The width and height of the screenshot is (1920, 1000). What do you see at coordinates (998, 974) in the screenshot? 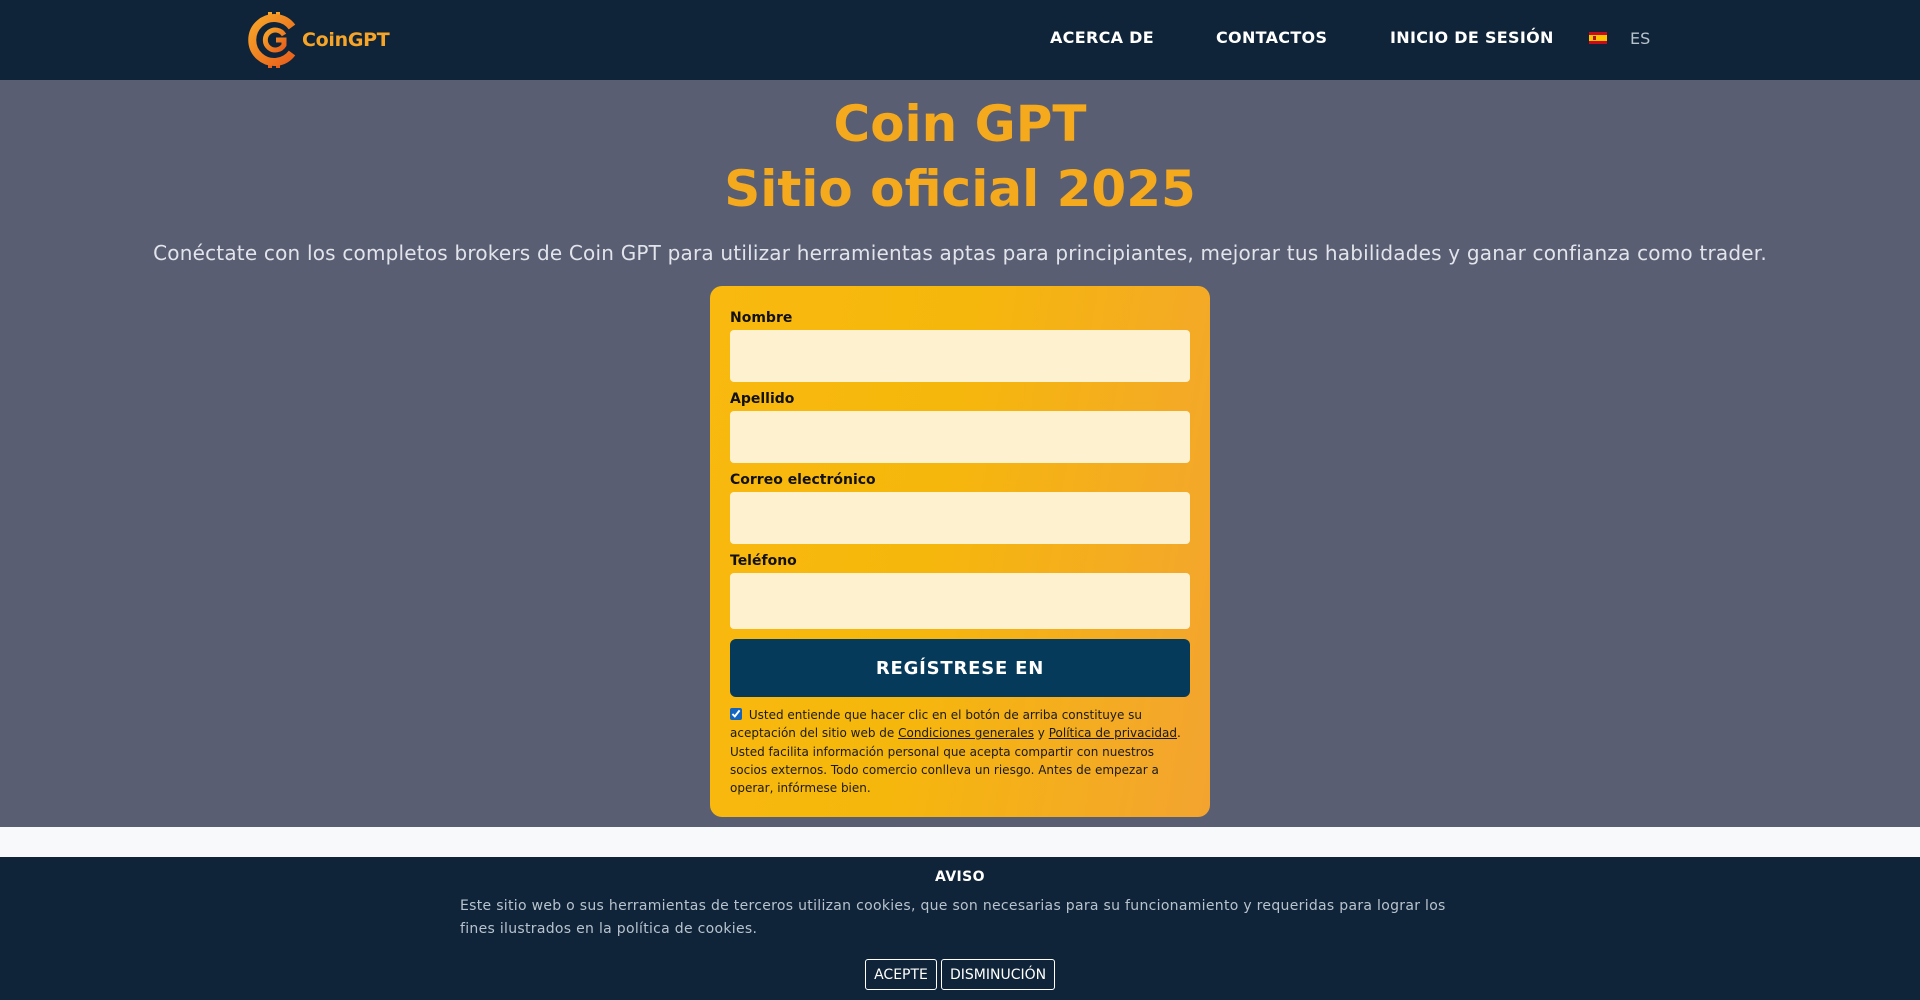
I see `cookie-decline-button: DISMINUCIÓN` at bounding box center [998, 974].